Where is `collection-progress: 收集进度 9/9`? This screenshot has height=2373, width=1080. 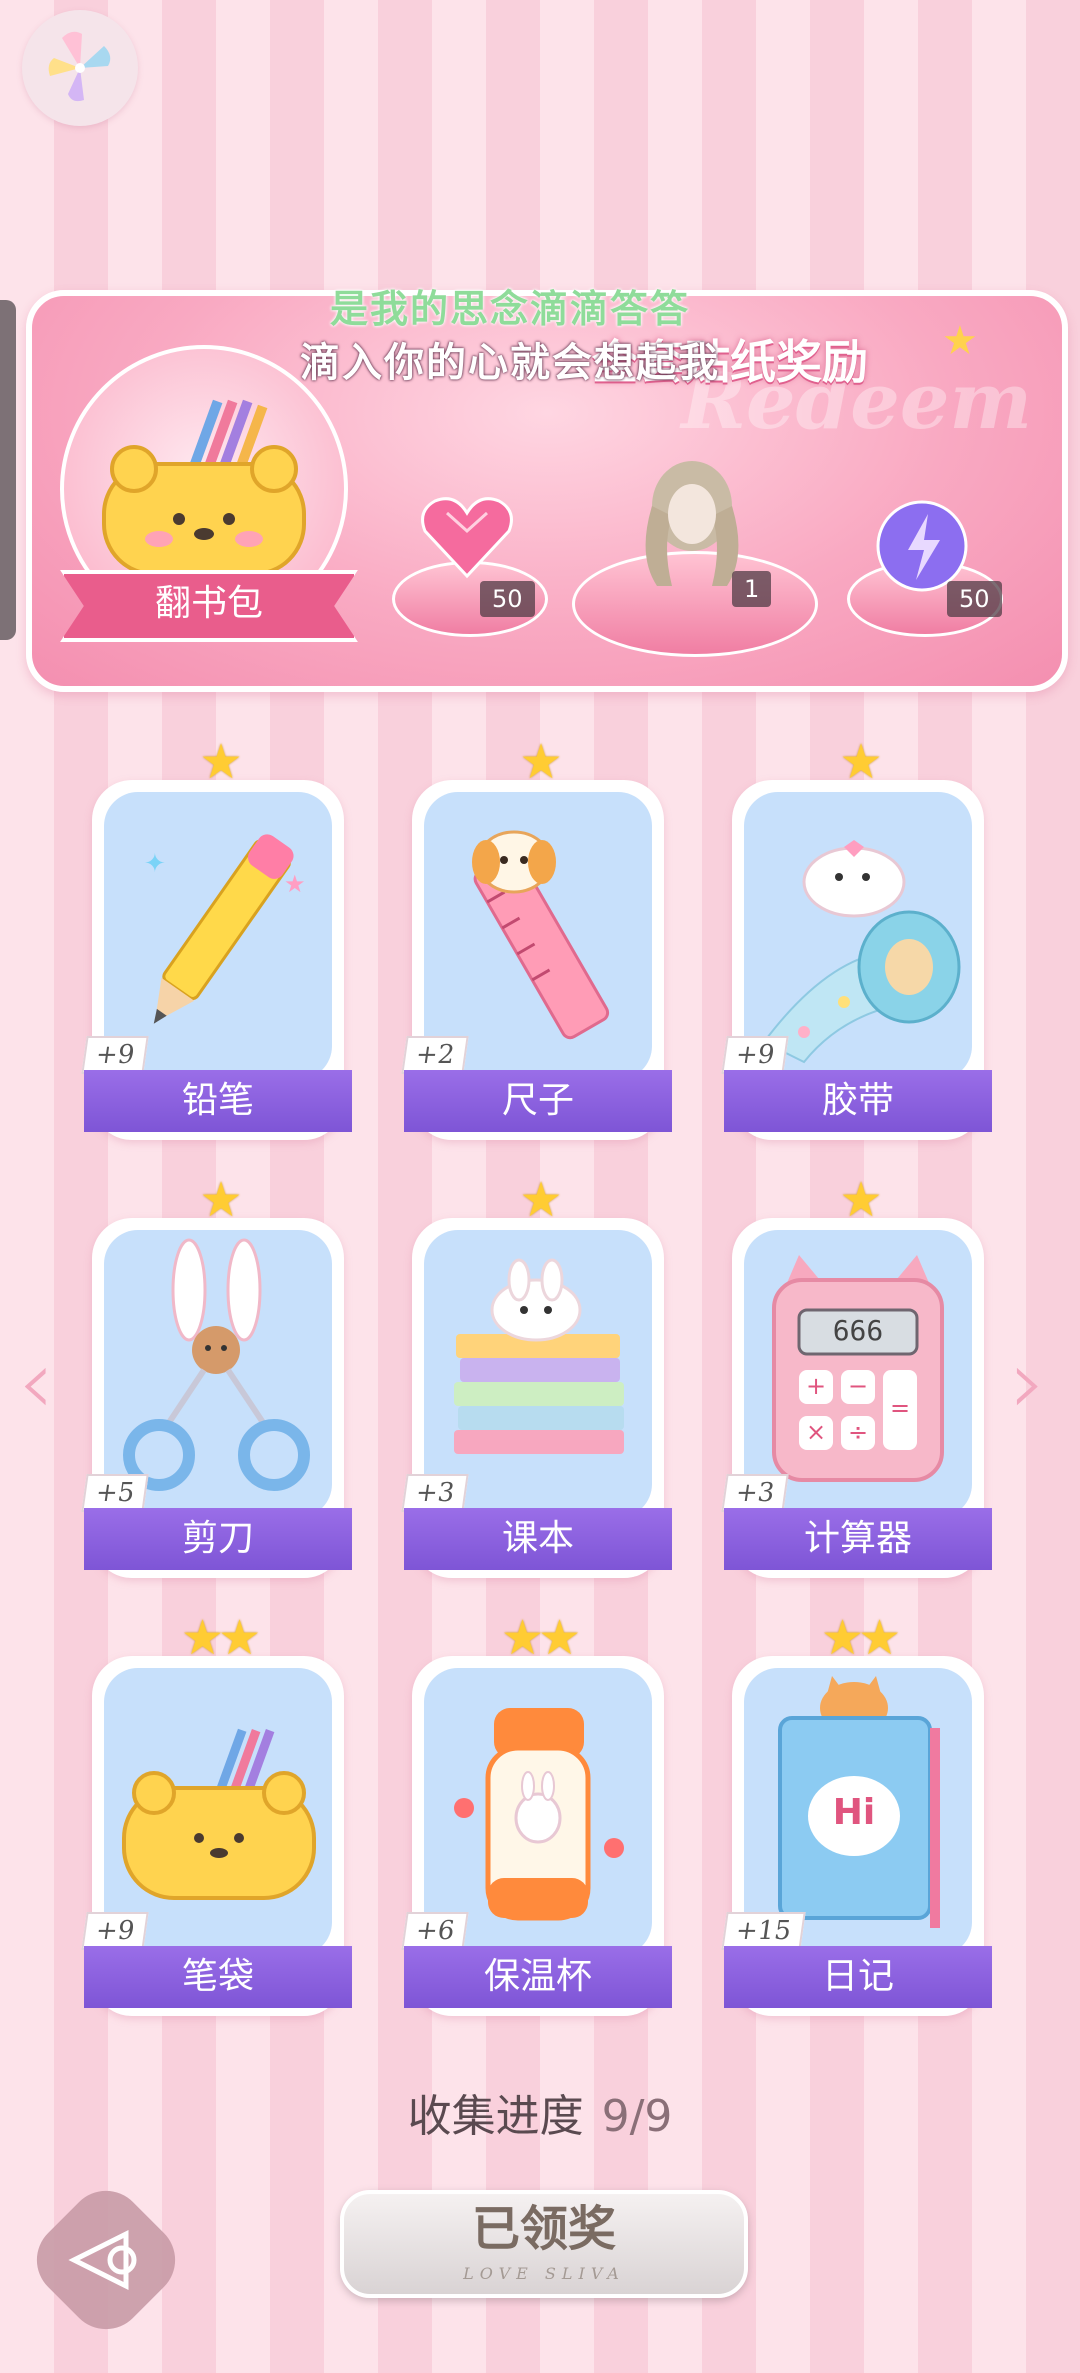
collection-progress: 收集进度 9/9 is located at coordinates (540, 2112).